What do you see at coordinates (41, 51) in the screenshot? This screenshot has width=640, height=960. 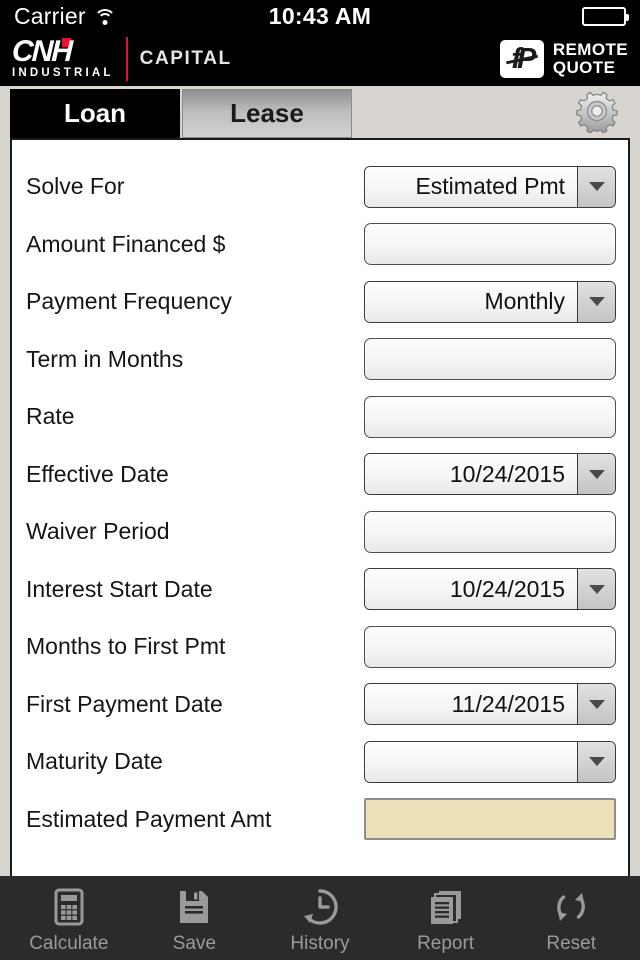 I see `cnh-logo-letters: CNH` at bounding box center [41, 51].